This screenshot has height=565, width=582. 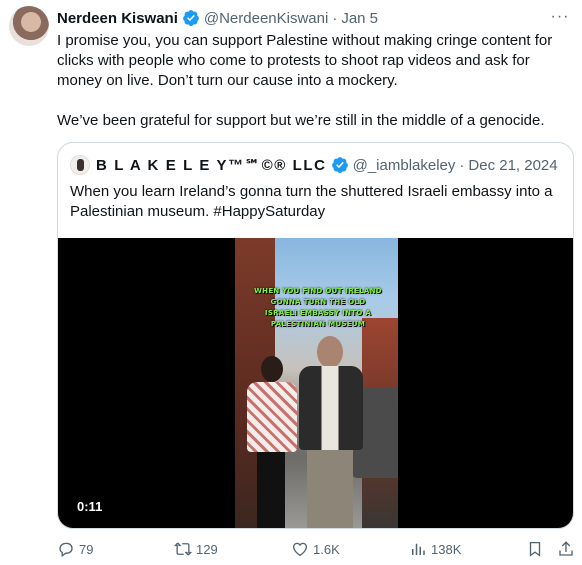 I want to click on bookmark-icon, so click(x=535, y=549).